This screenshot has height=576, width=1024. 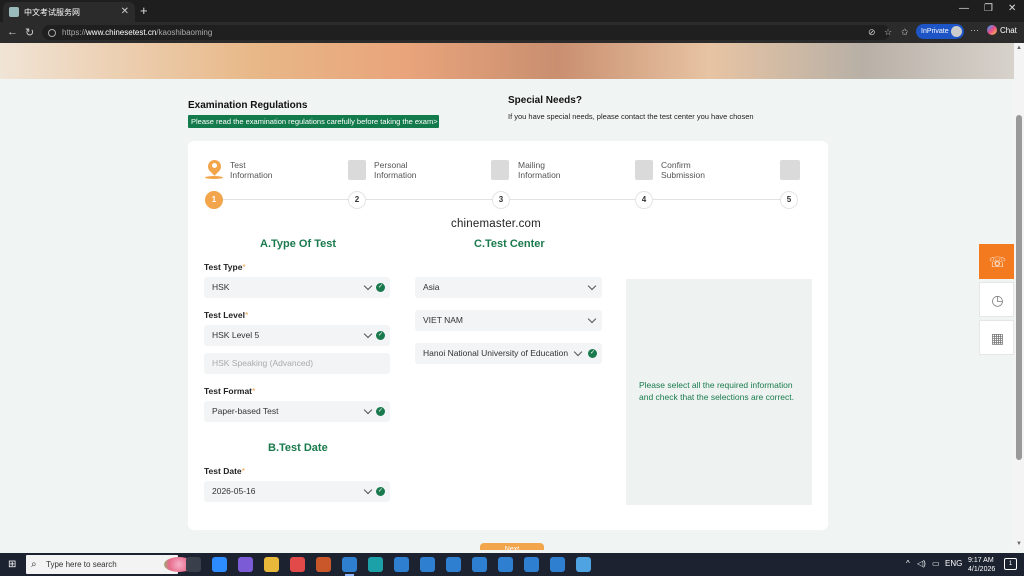 I want to click on step-4-label: Confirm Submission, so click(x=683, y=170).